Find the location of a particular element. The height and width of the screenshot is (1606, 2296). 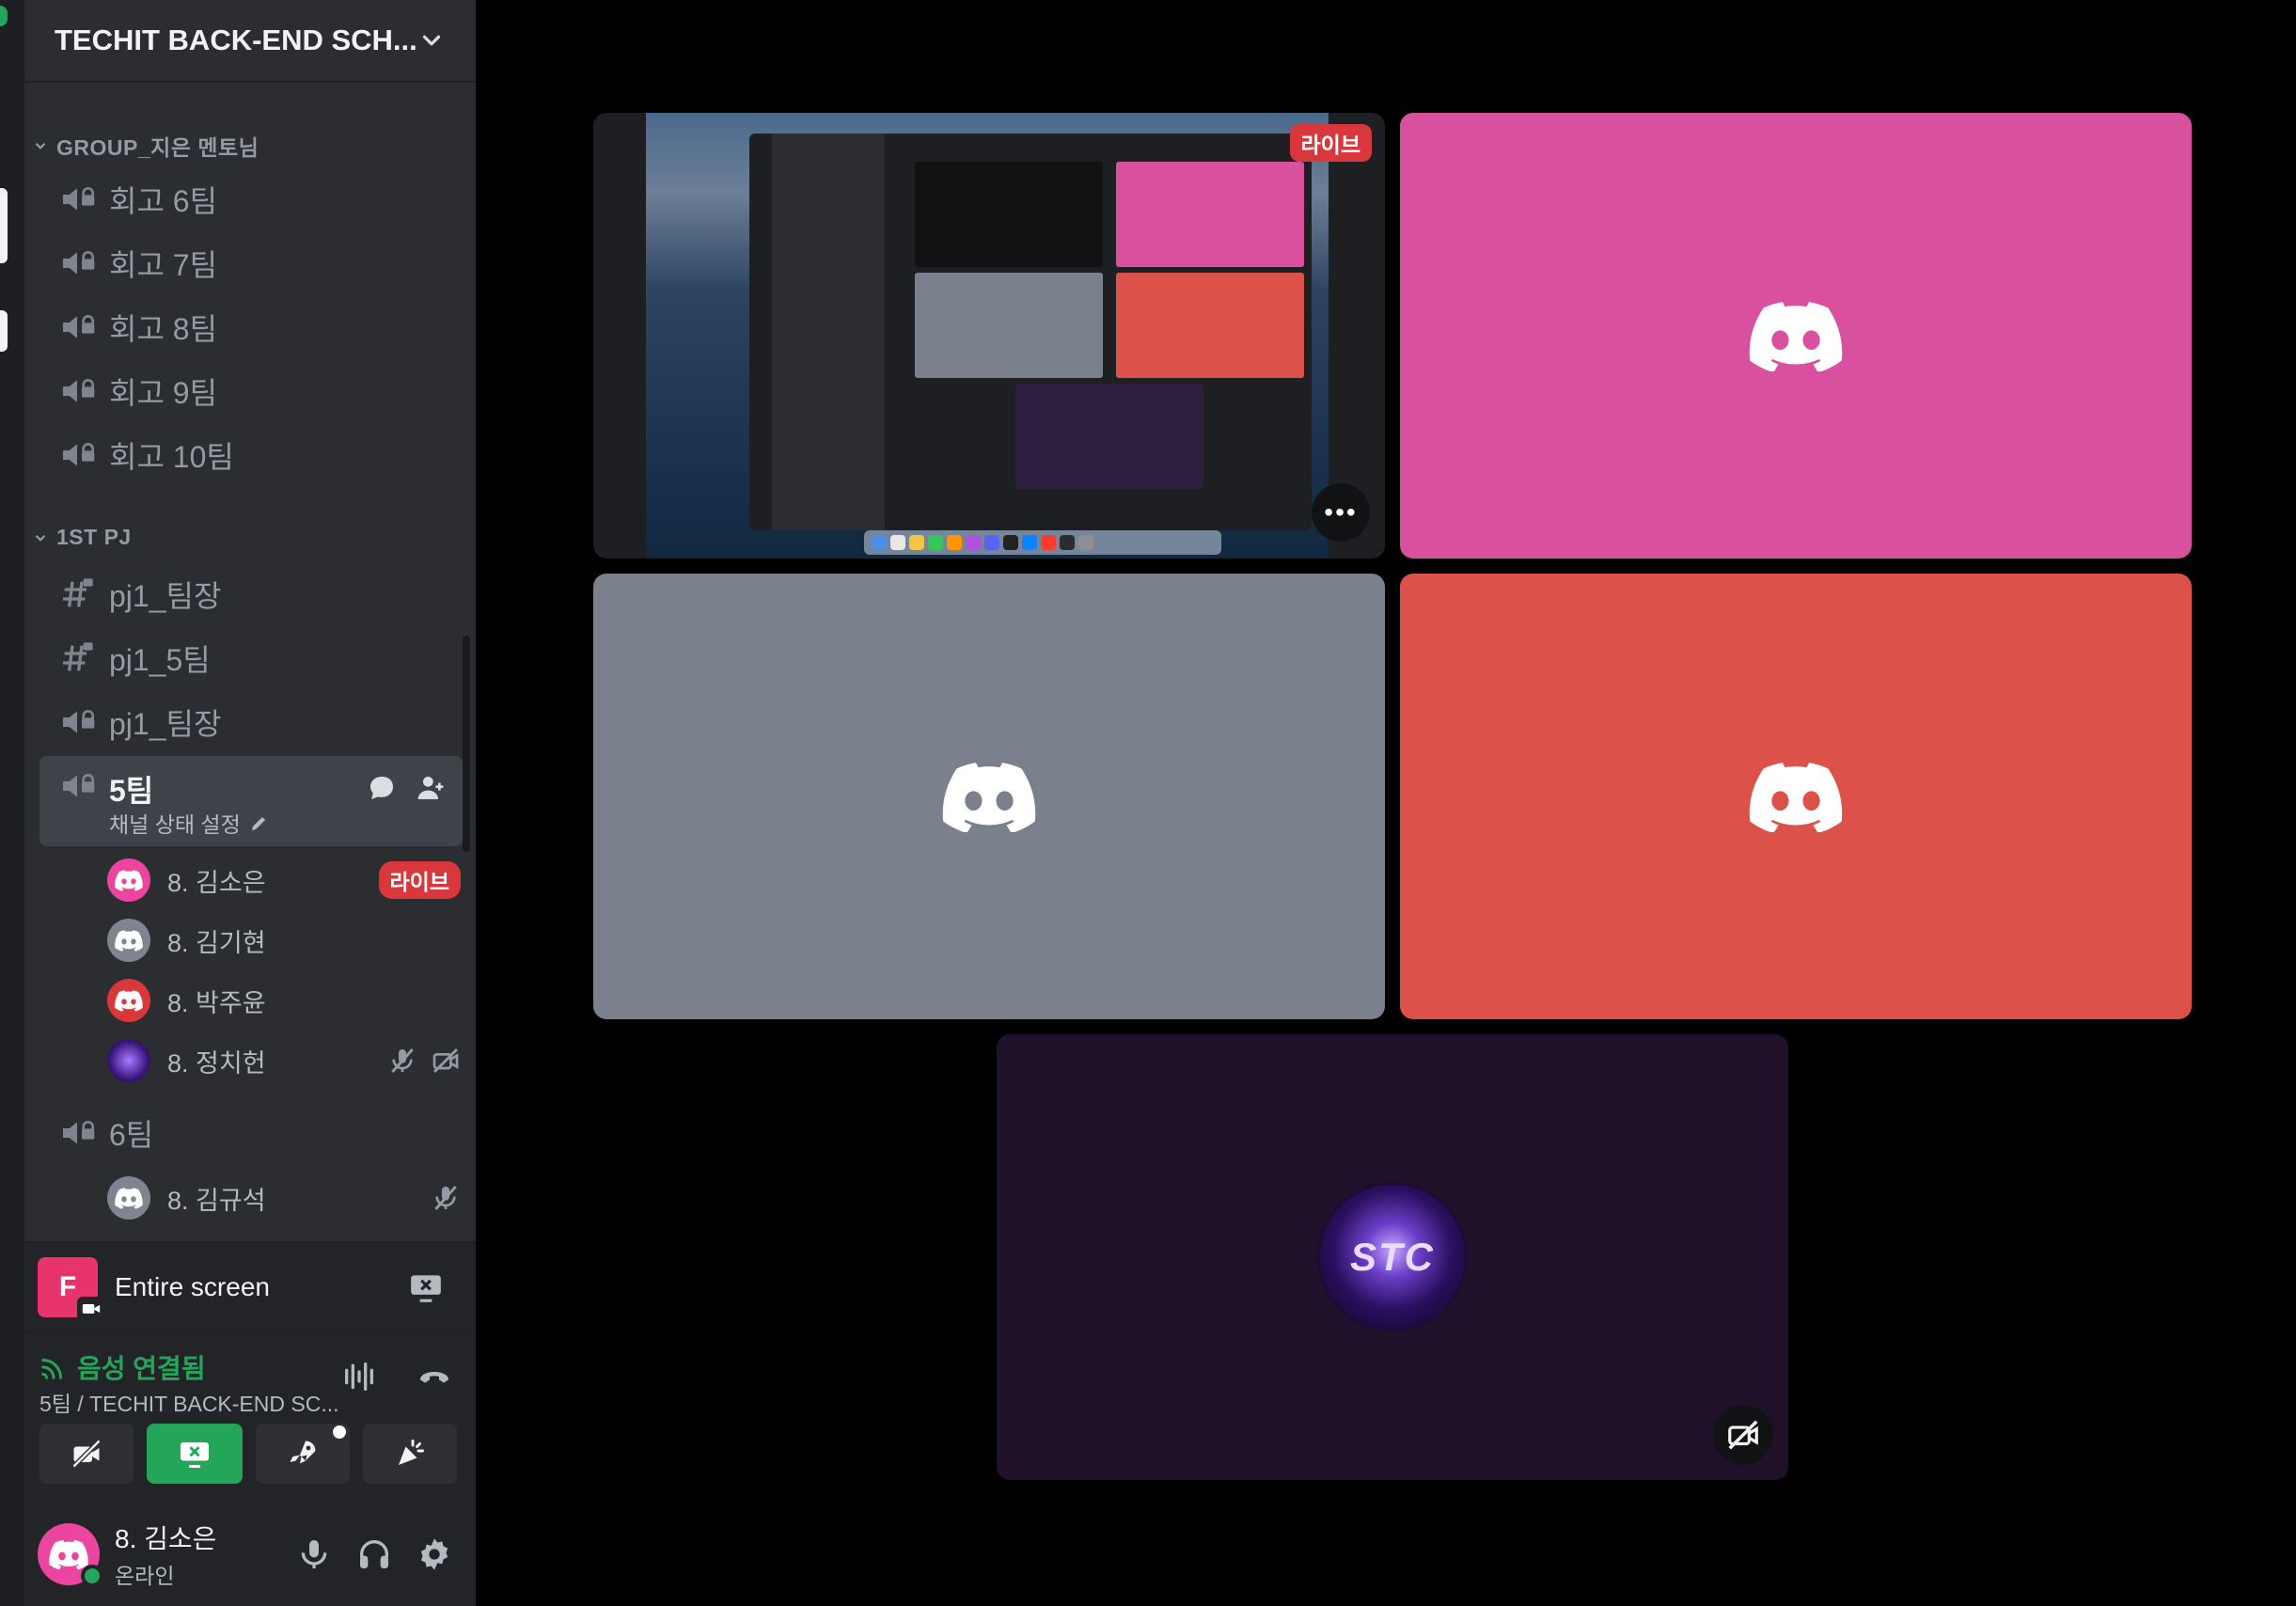

channel-name: 회고 7팀 is located at coordinates (164, 265).